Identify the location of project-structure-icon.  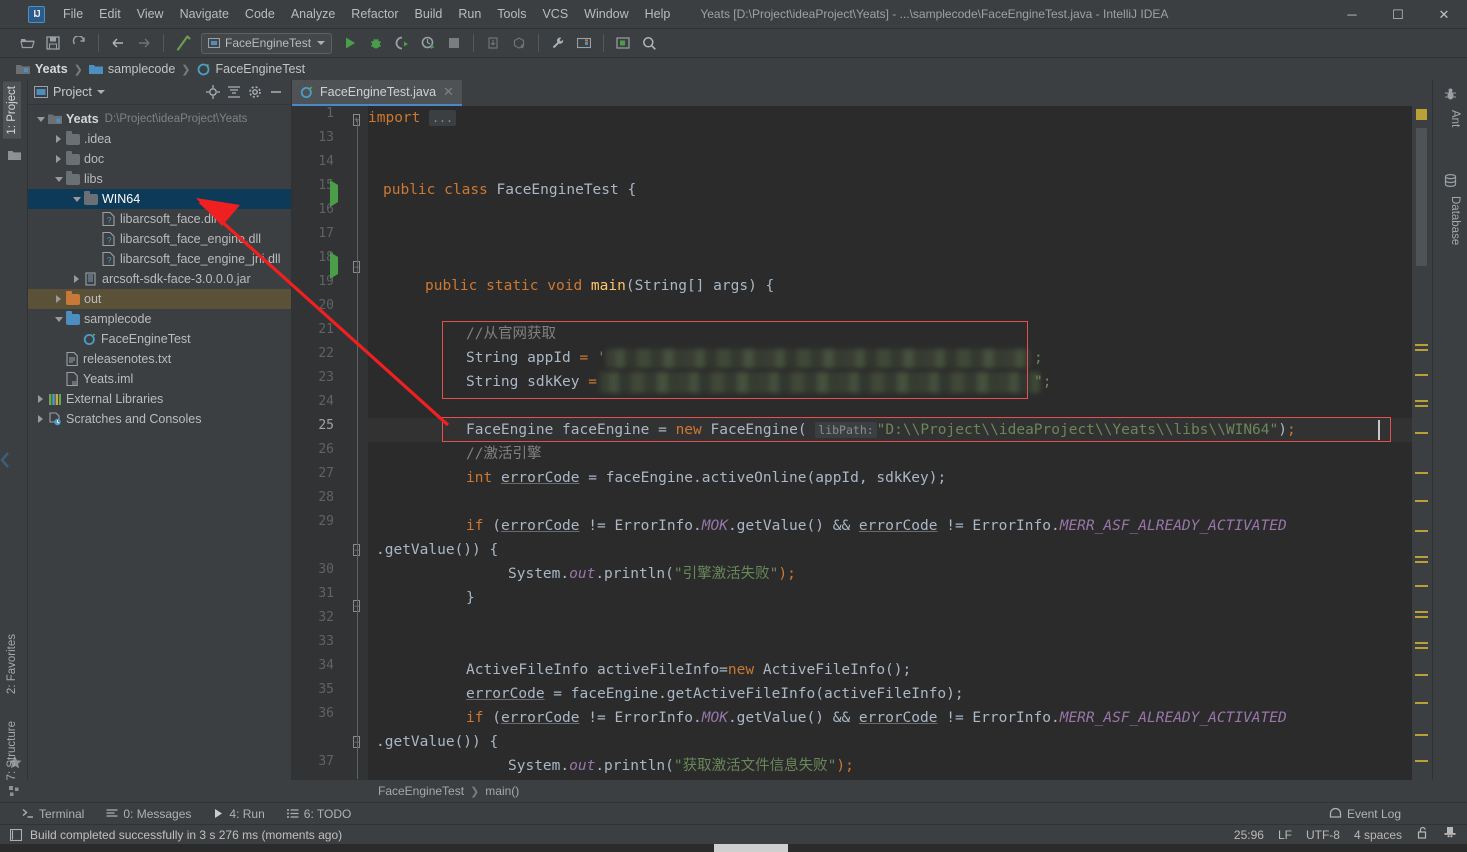
(584, 43).